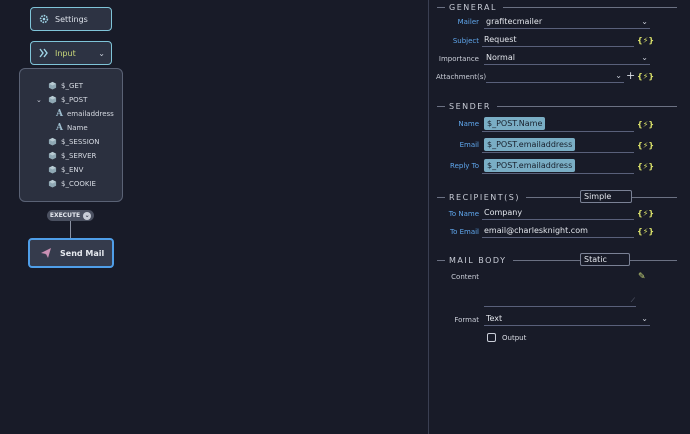 The width and height of the screenshot is (690, 434). What do you see at coordinates (70, 229) in the screenshot?
I see `connector-line` at bounding box center [70, 229].